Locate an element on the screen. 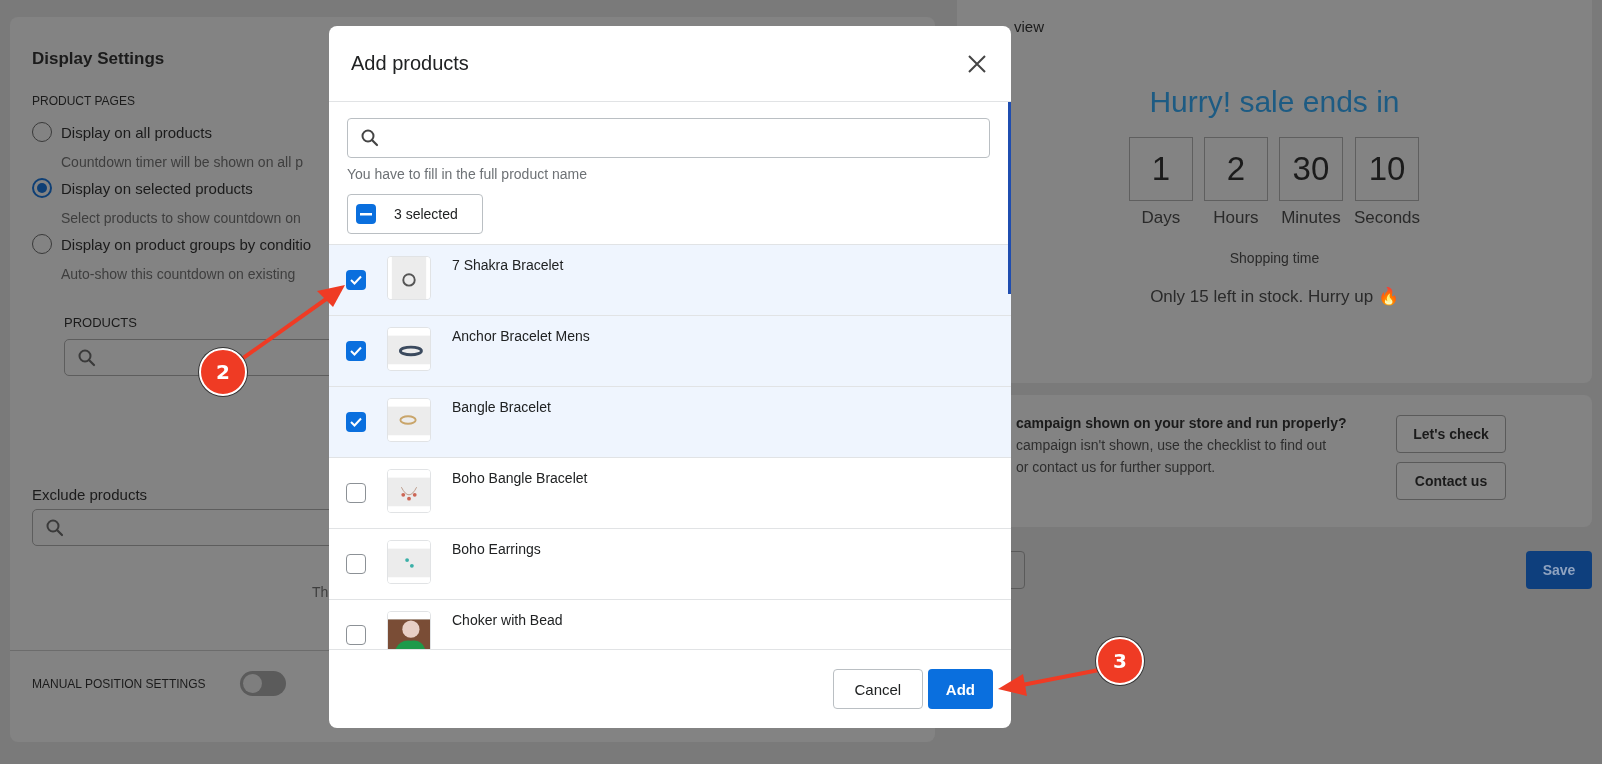  timer-headline: Hurry! sale ends in is located at coordinates (1274, 102).